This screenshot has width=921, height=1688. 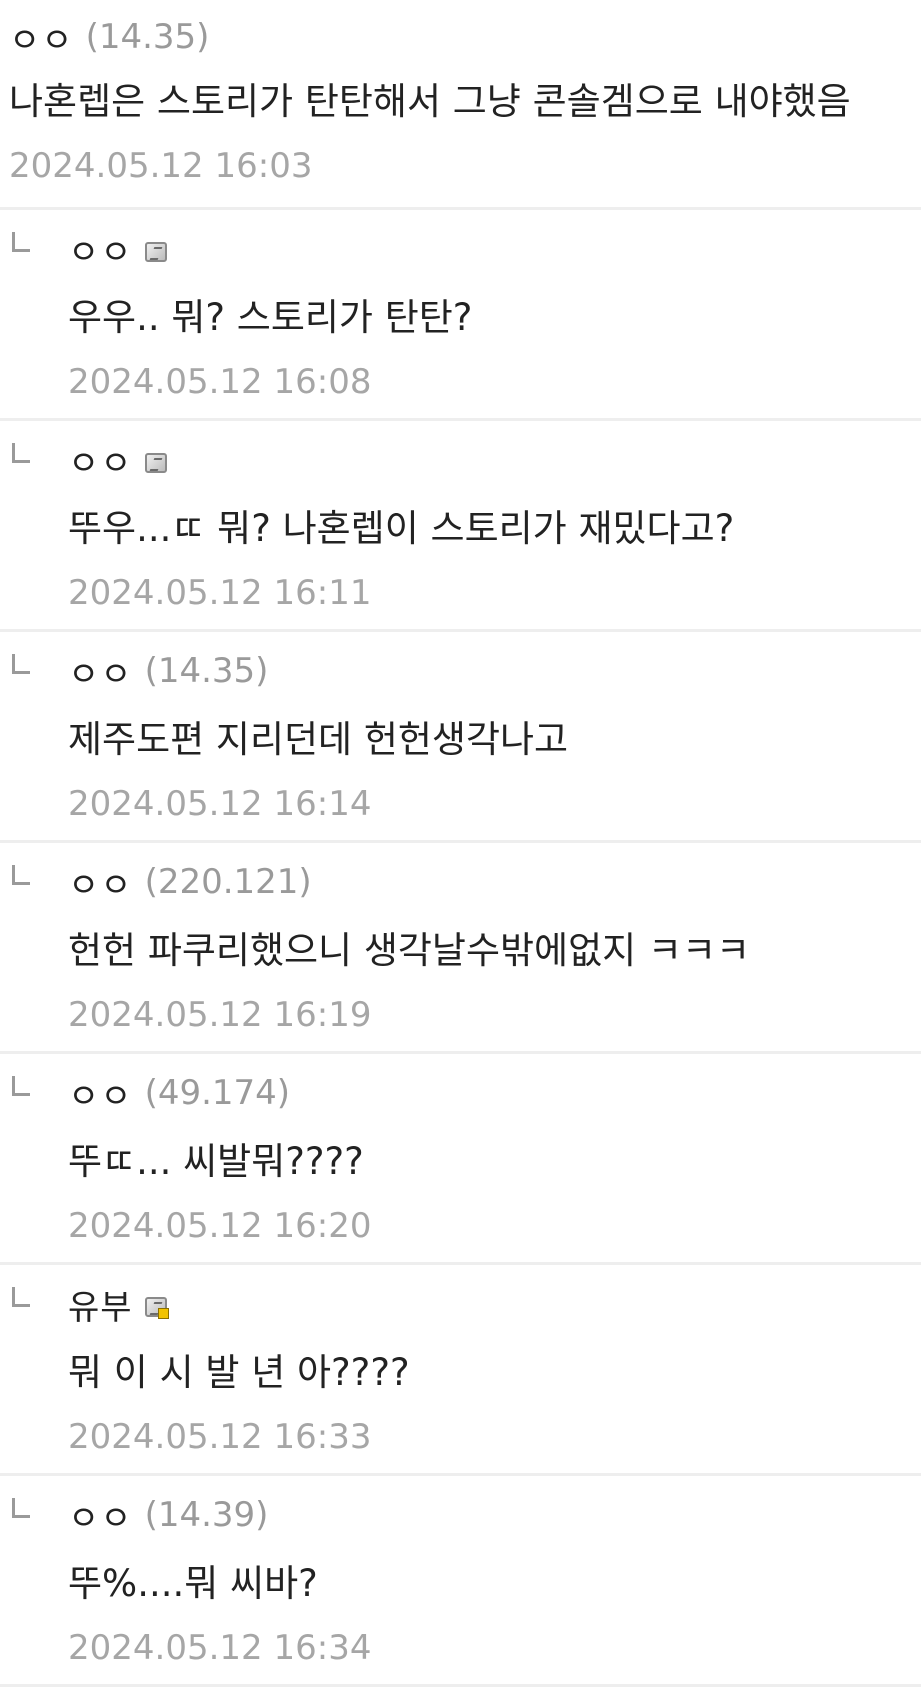 What do you see at coordinates (100, 1304) in the screenshot?
I see `comment-nickname: 유부` at bounding box center [100, 1304].